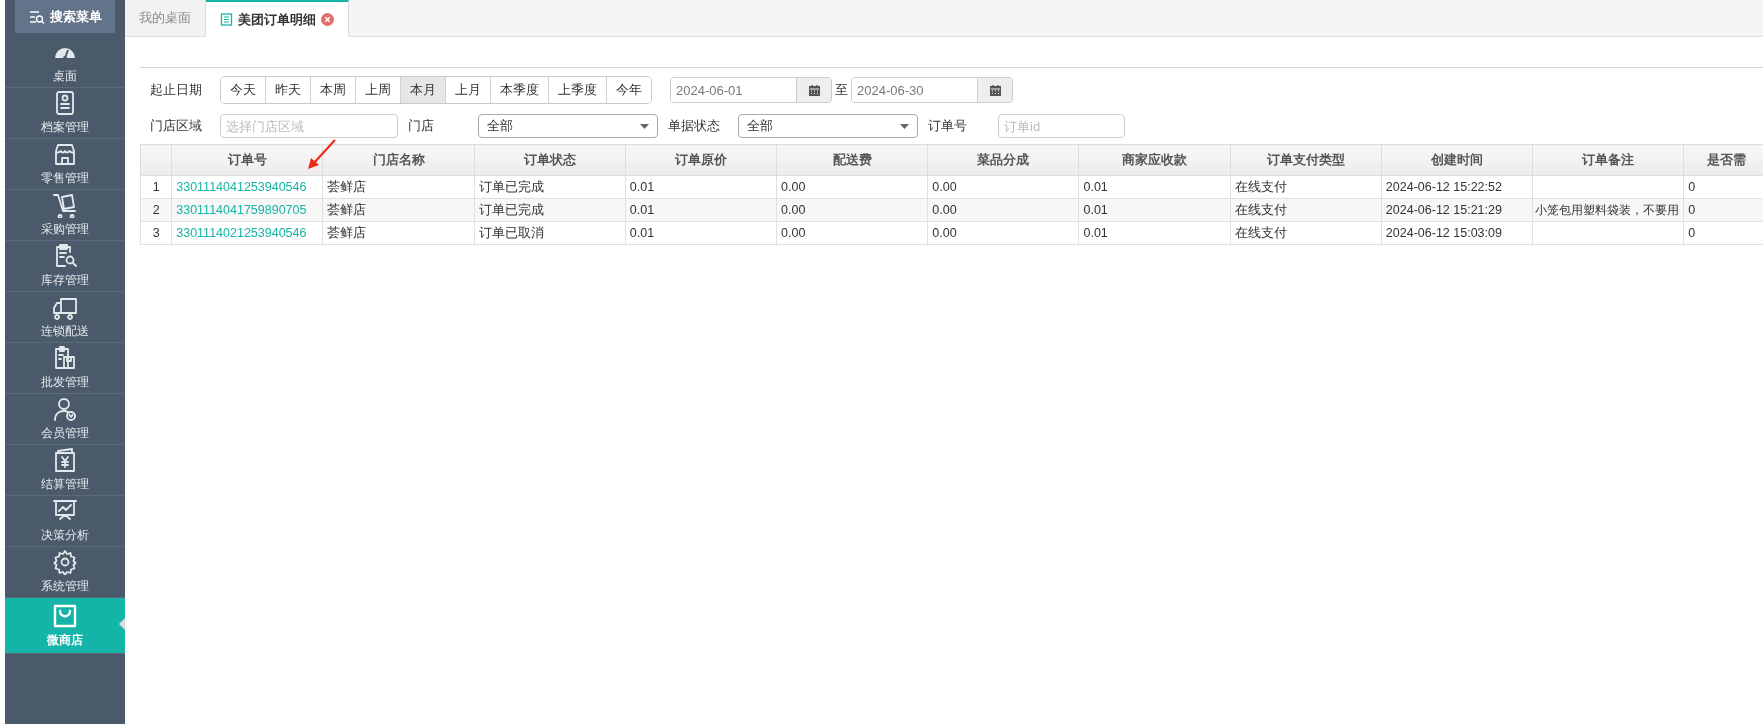 This screenshot has width=1763, height=724. I want to click on shopping-bag-icon, so click(65, 615).